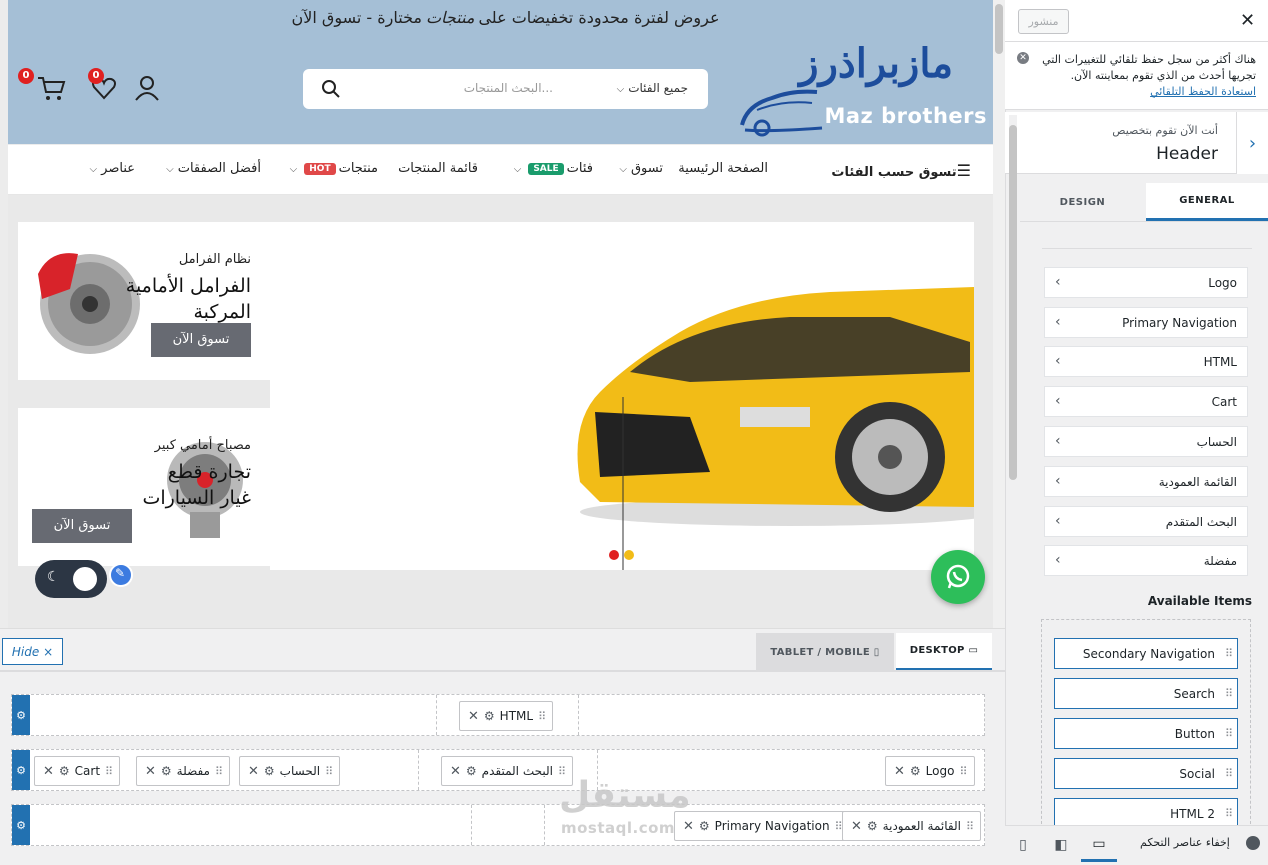 The width and height of the screenshot is (1268, 865). What do you see at coordinates (1146, 282) in the screenshot?
I see `panel-item-logo: ‹ Logo` at bounding box center [1146, 282].